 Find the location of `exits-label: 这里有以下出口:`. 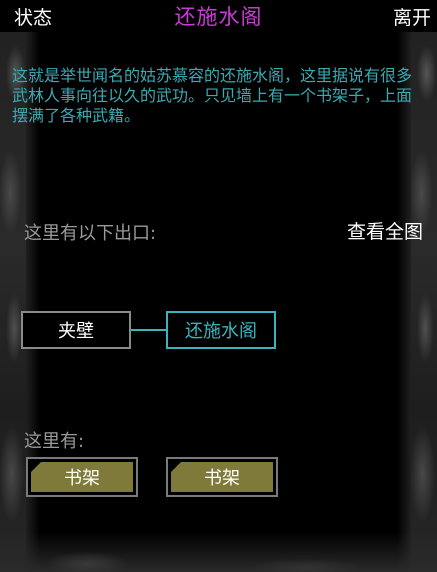

exits-label: 这里有以下出口: is located at coordinates (90, 233).